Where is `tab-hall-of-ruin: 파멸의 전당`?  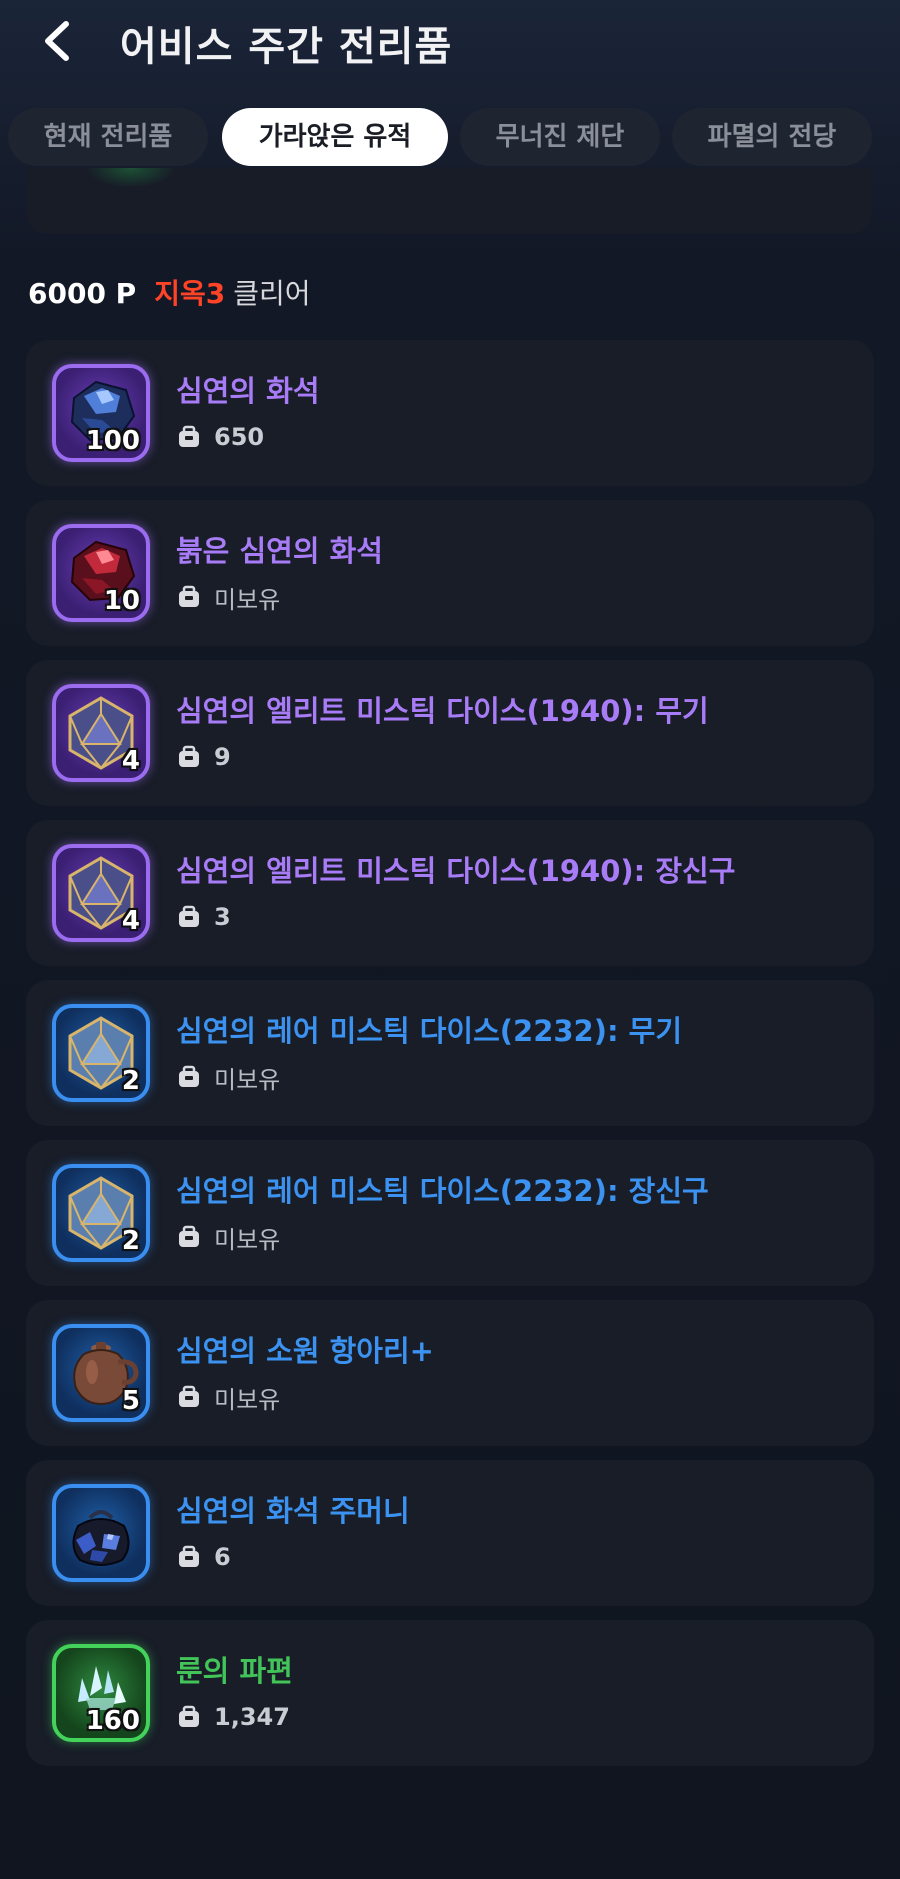 tab-hall-of-ruin: 파멸의 전당 is located at coordinates (772, 137).